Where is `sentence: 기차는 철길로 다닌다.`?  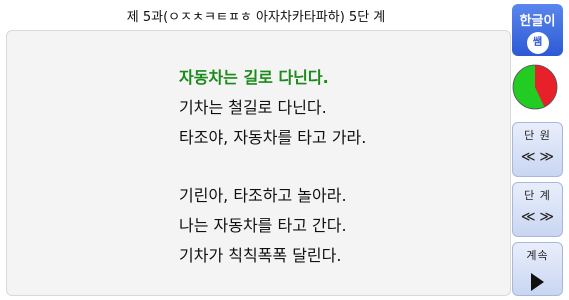
sentence: 기차는 철길로 다닌다. is located at coordinates (253, 107).